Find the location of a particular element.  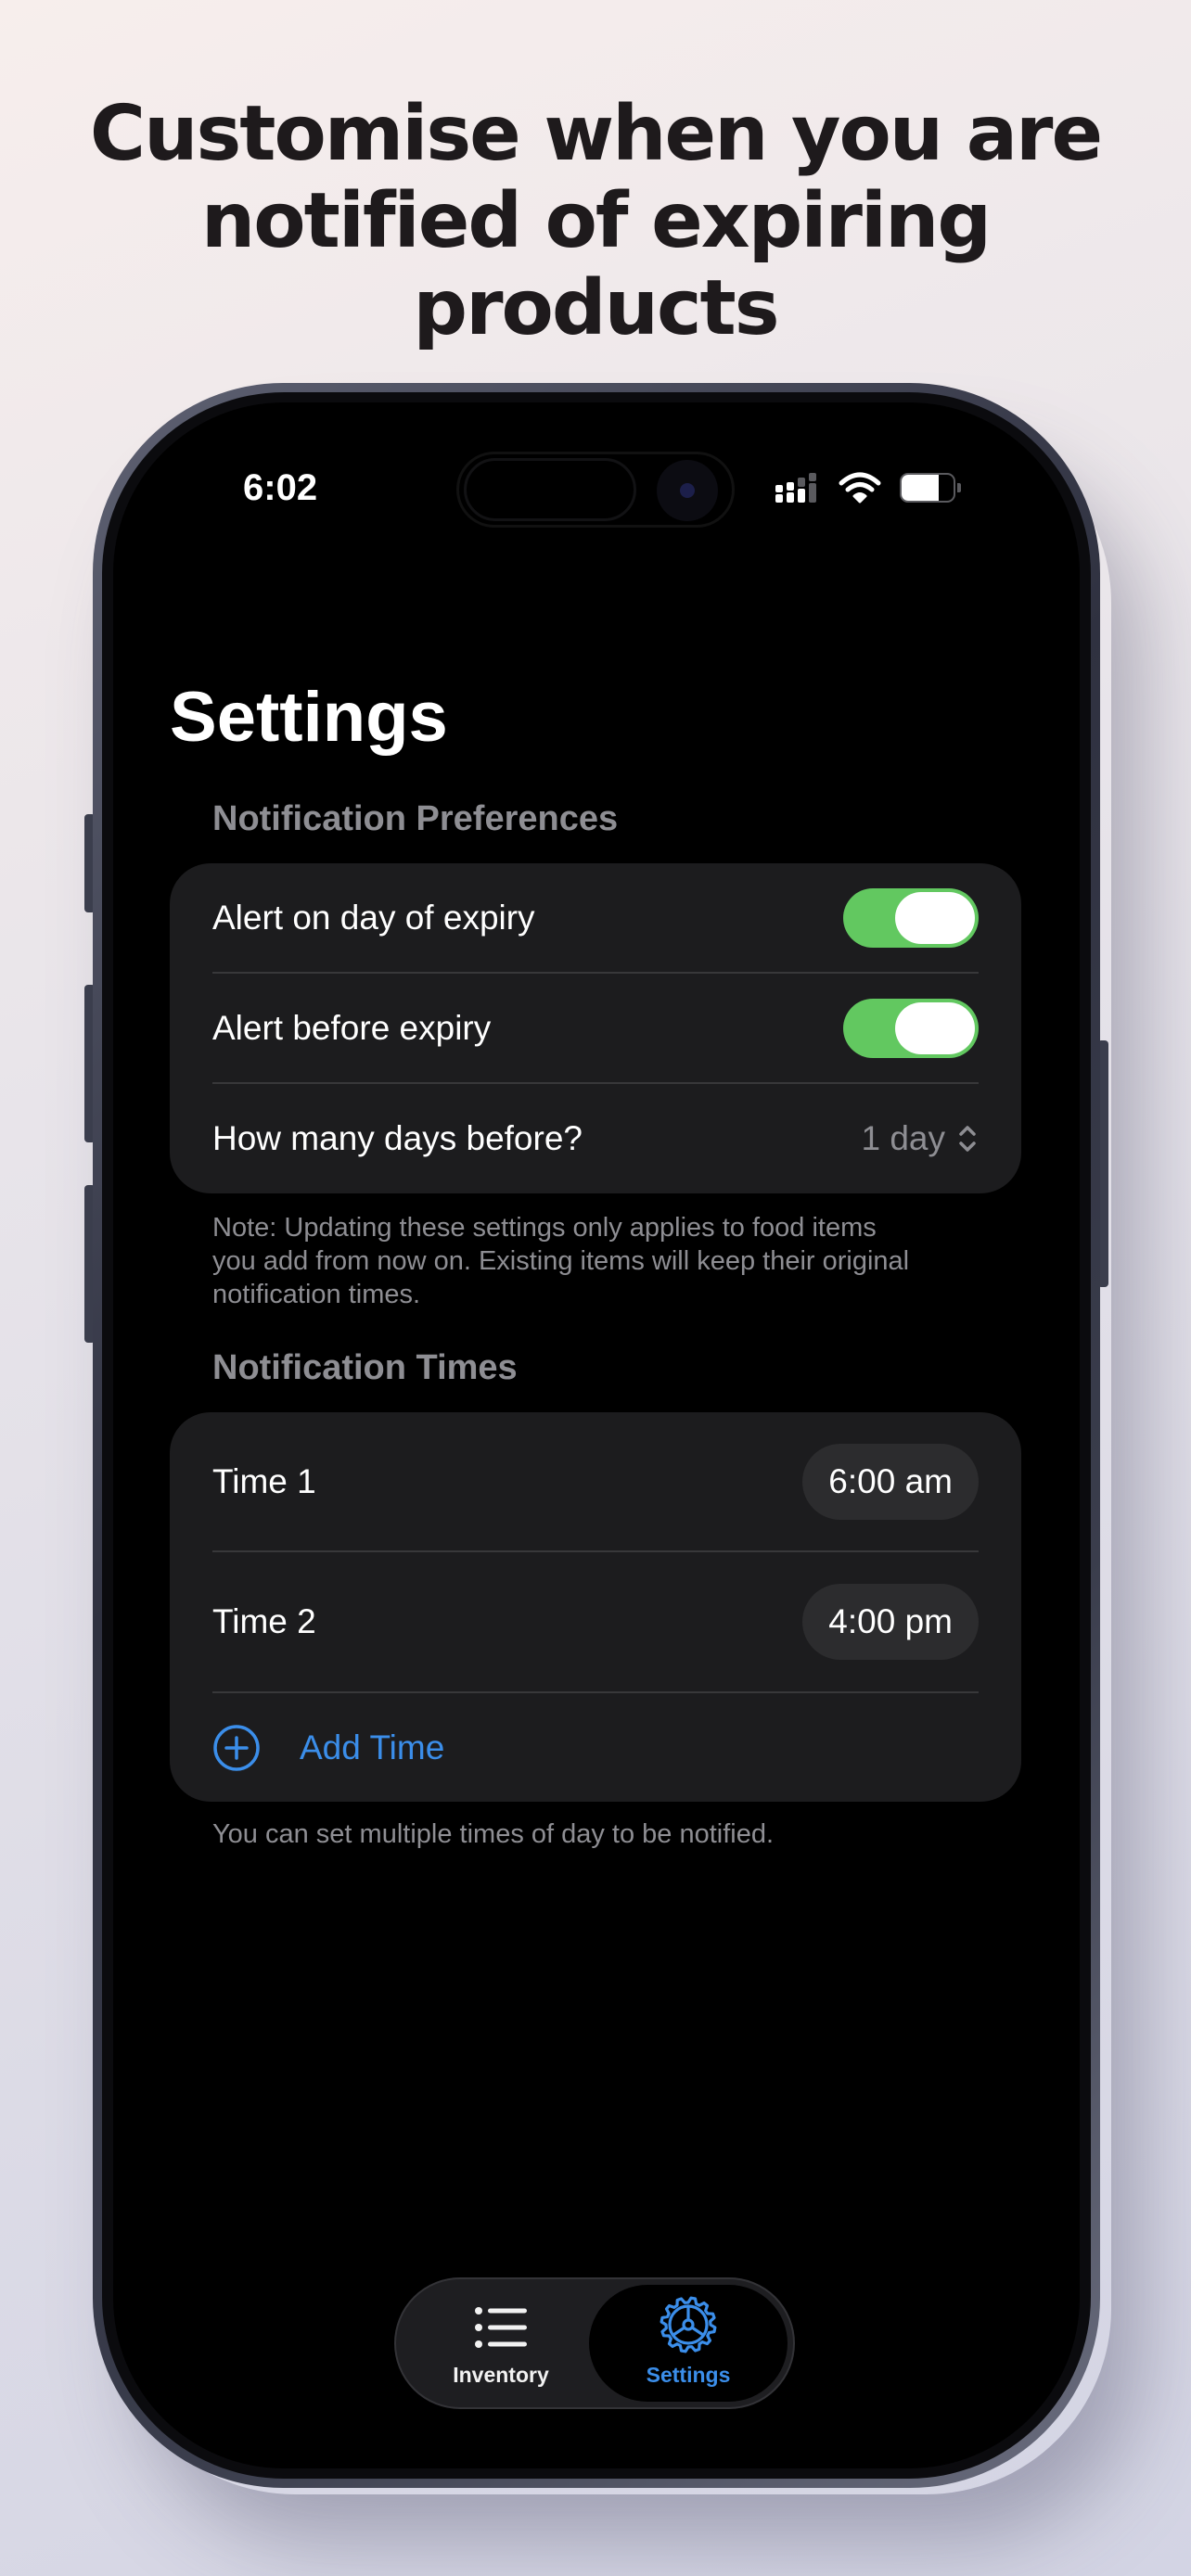

status-time: 6:02 is located at coordinates (280, 488).